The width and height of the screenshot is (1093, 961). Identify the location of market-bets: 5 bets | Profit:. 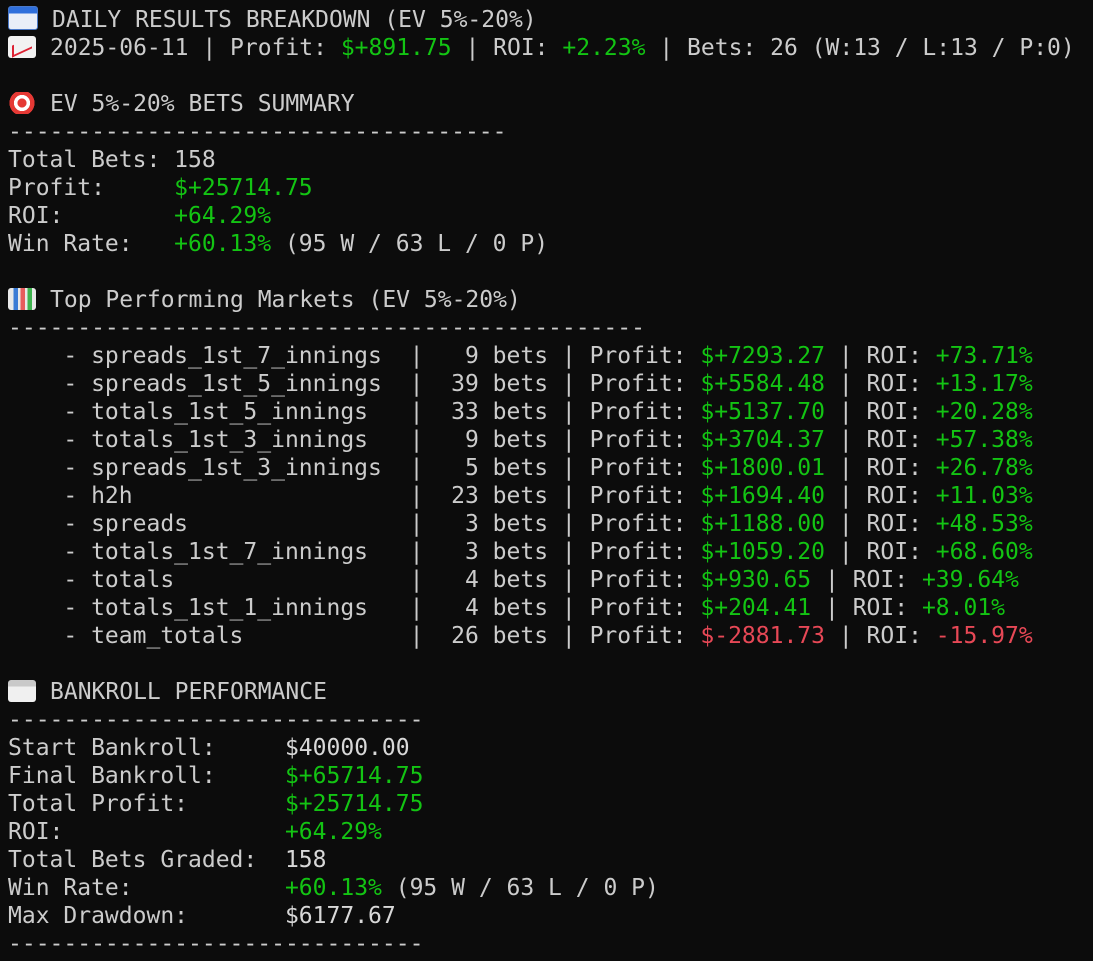
(562, 468).